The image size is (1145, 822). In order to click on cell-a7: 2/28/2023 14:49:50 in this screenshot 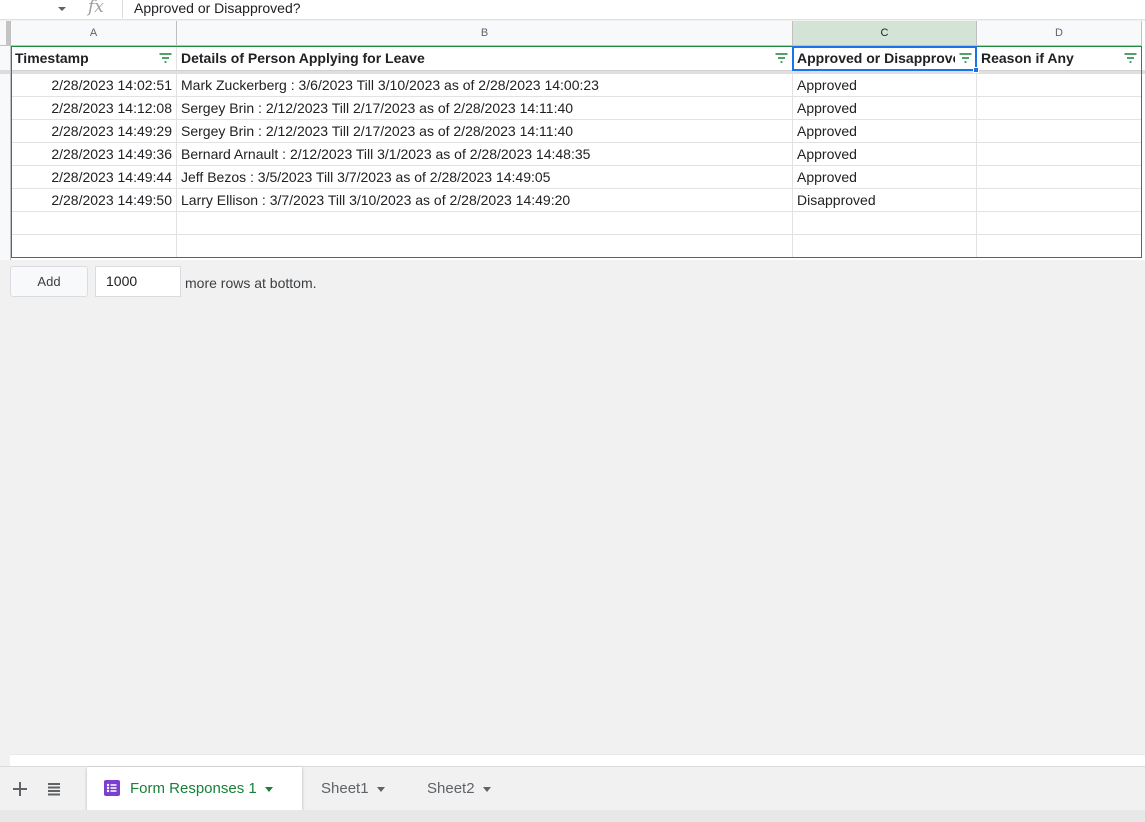, I will do `click(94, 200)`.